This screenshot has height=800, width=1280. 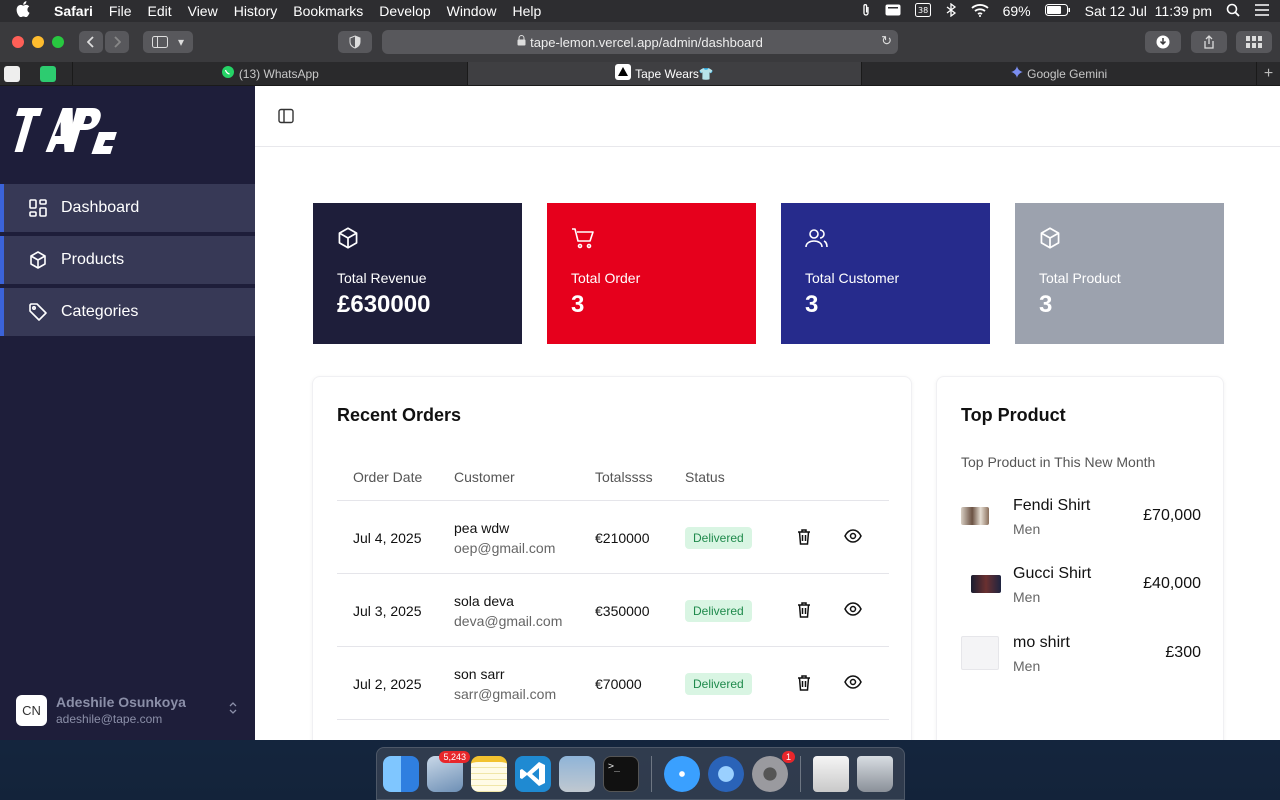 I want to click on fullscreen-window-button, so click(x=58, y=42).